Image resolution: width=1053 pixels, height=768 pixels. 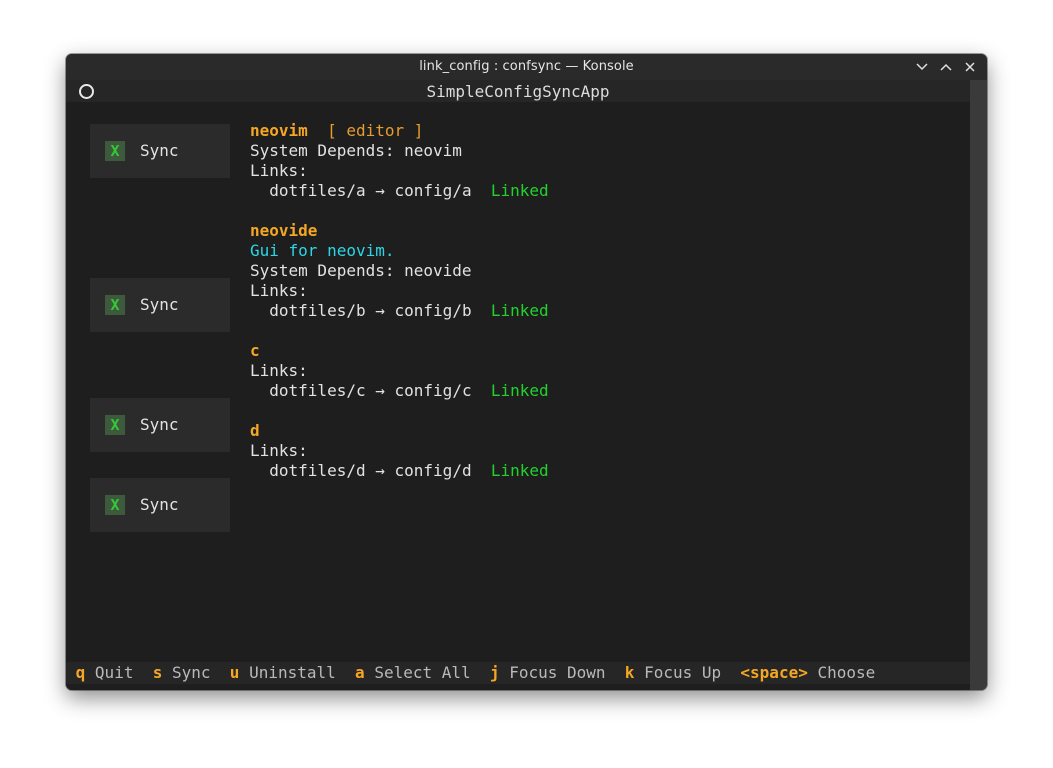 What do you see at coordinates (322, 250) in the screenshot?
I see `entry-description: Gui for neovim.` at bounding box center [322, 250].